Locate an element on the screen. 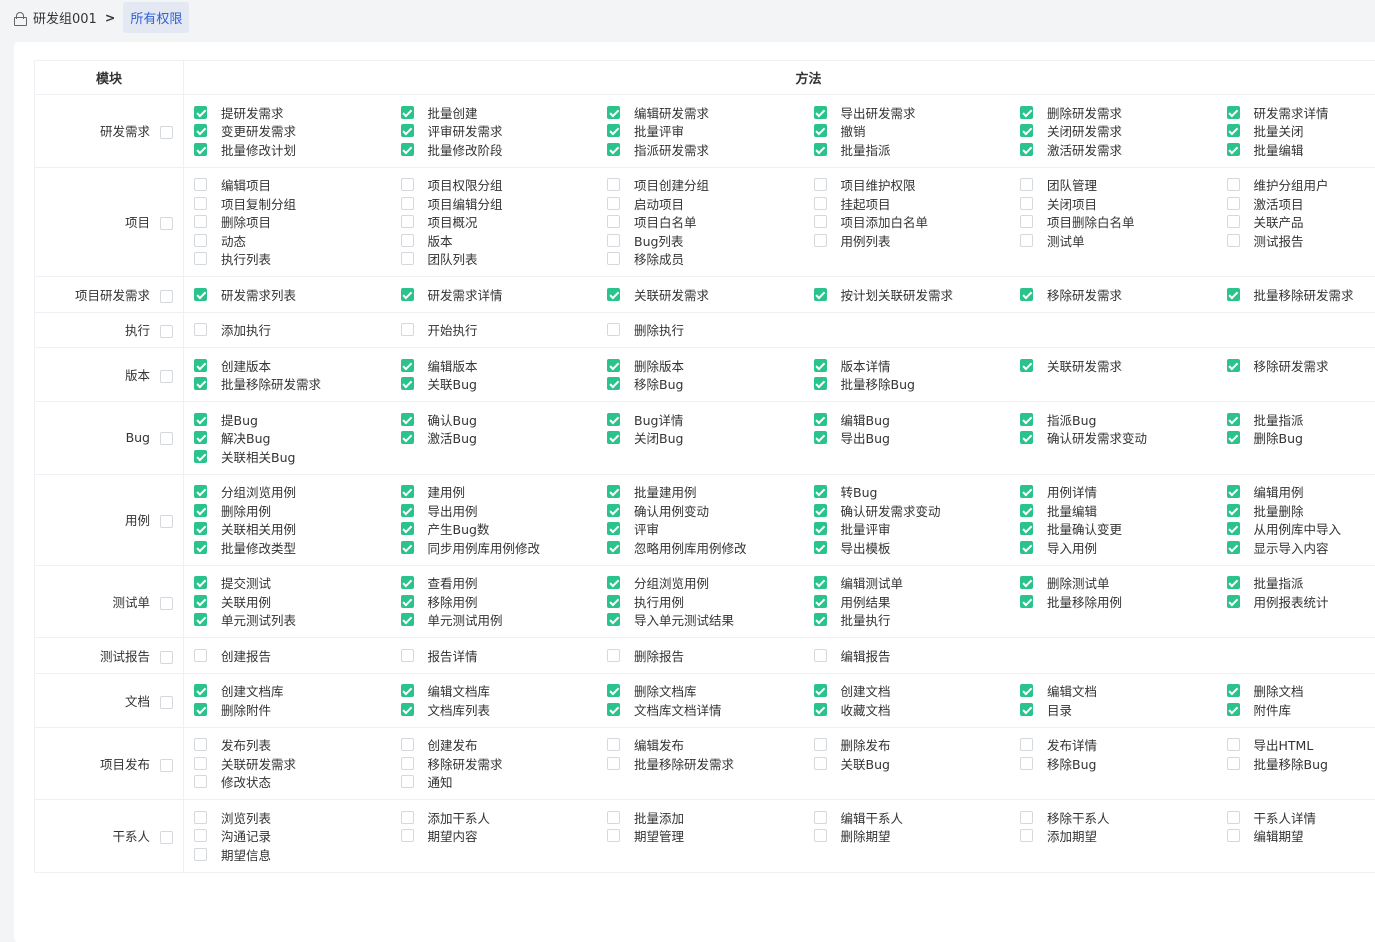 The width and height of the screenshot is (1375, 942). permission-item: 评审 is located at coordinates (710, 529).